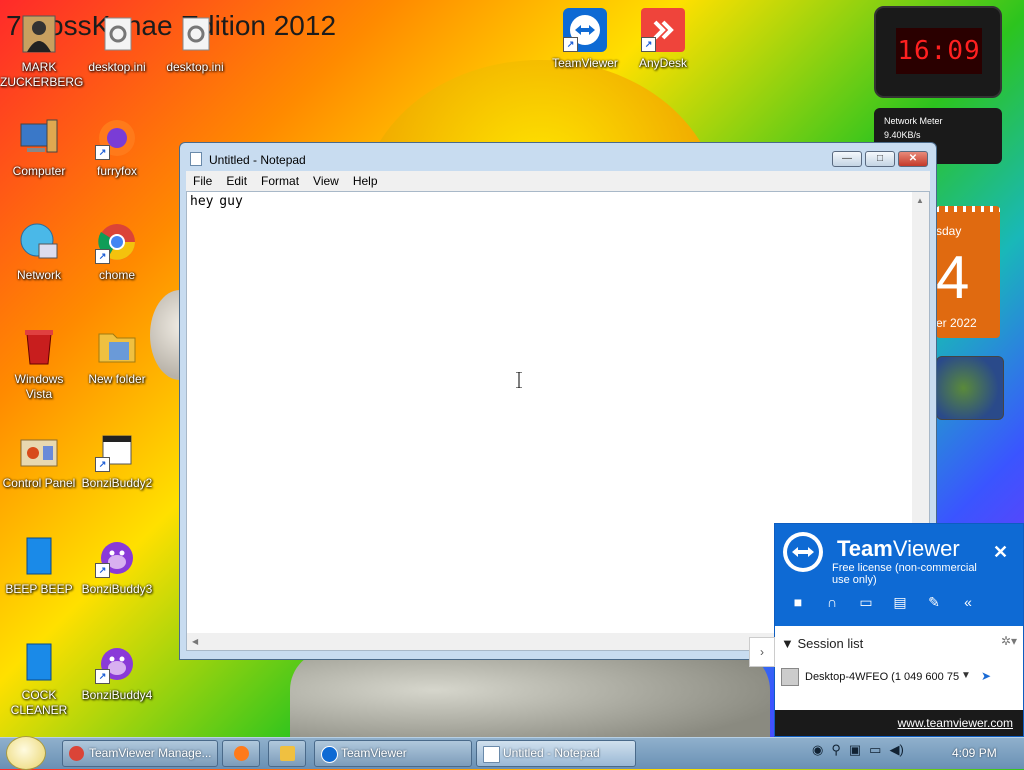 This screenshot has height=770, width=1024. I want to click on desktop-icon-windows-vista: Windows Vista, so click(39, 363).